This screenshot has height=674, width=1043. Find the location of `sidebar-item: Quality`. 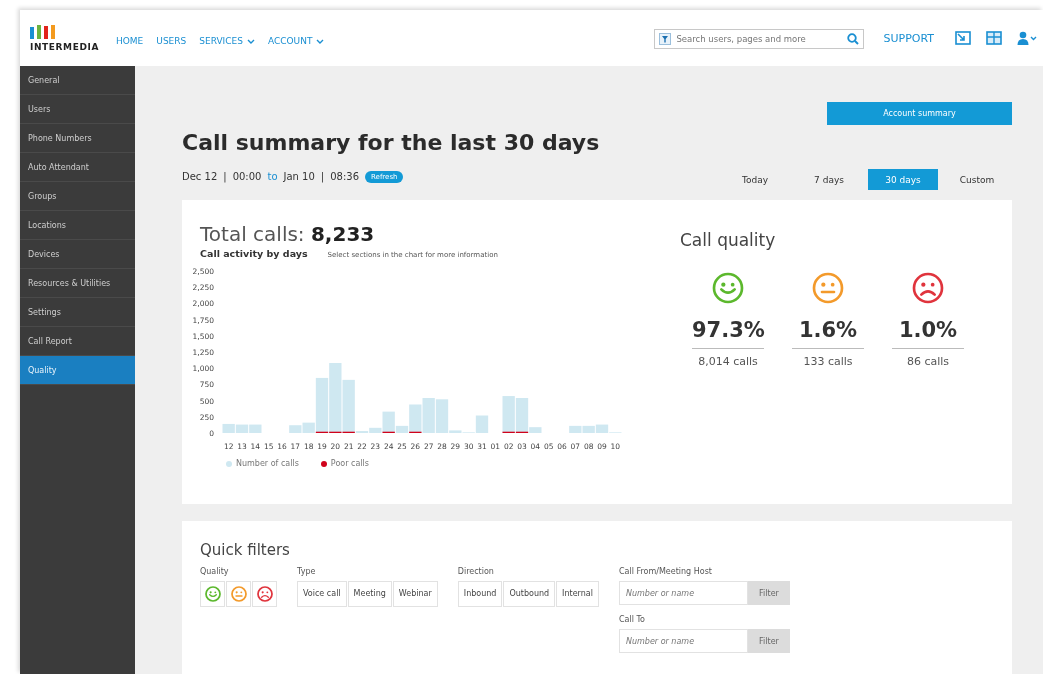

sidebar-item: Quality is located at coordinates (77, 370).